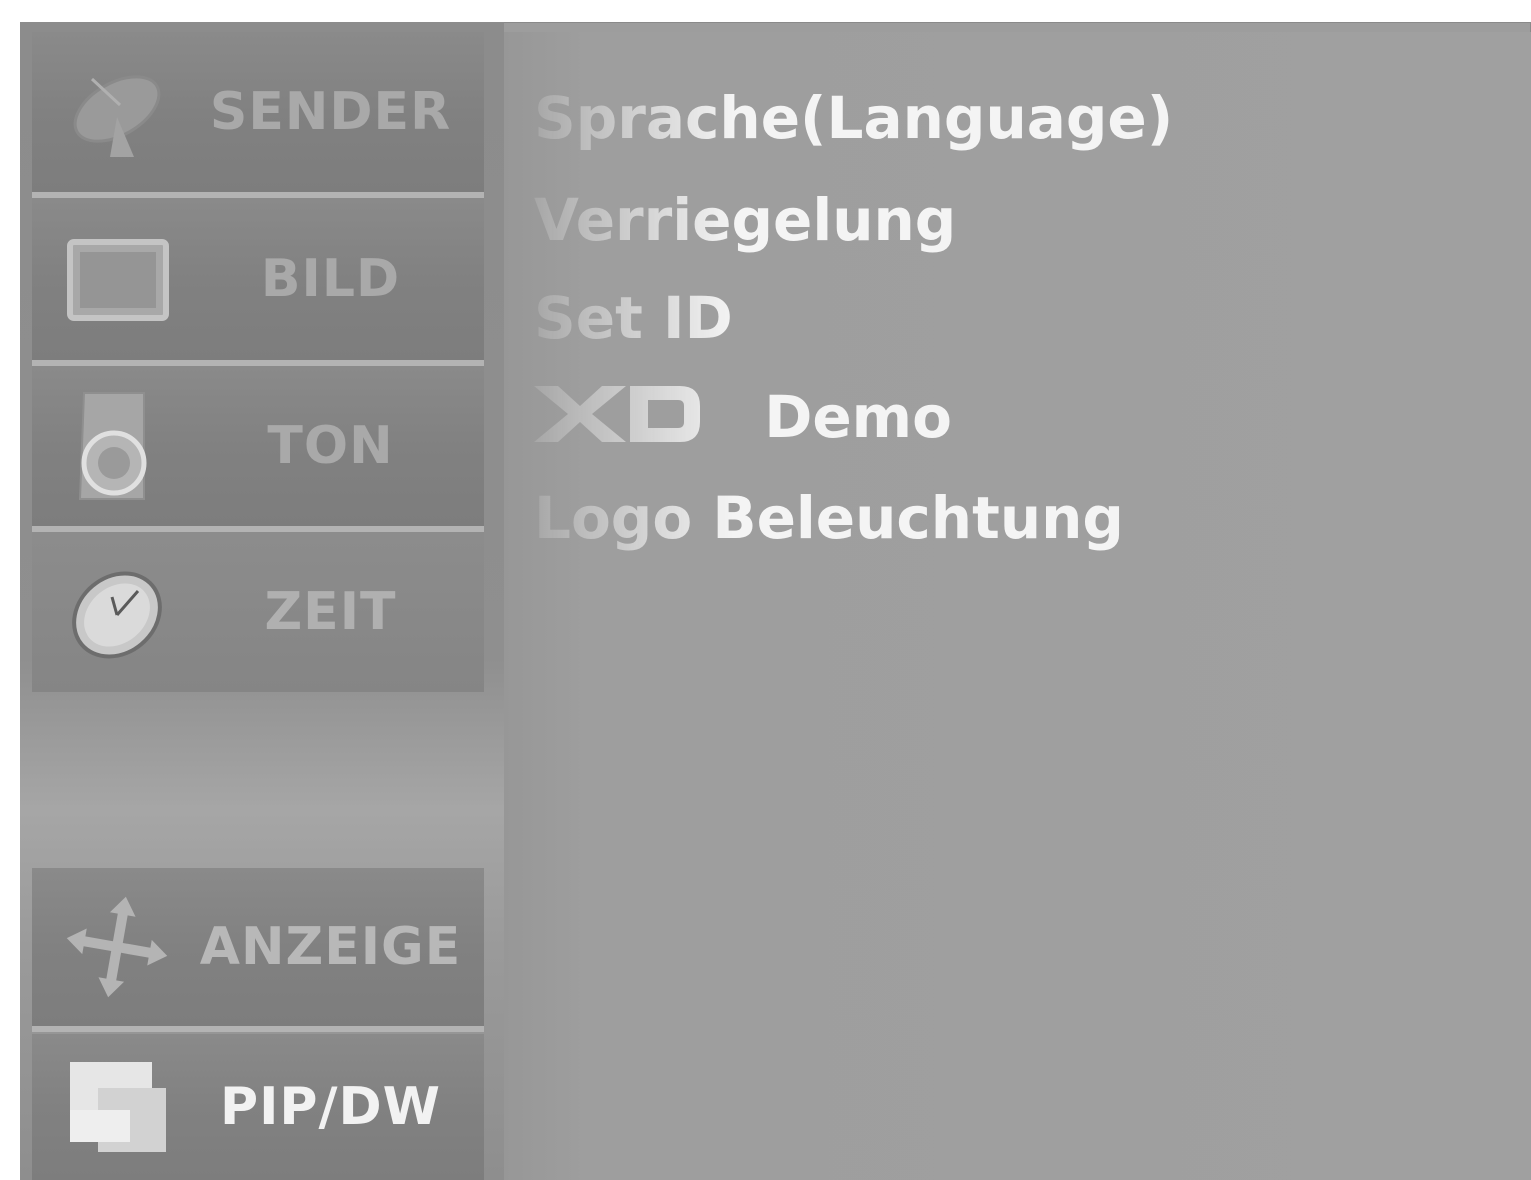 This screenshot has height=1180, width=1531. I want to click on sidebar-item-anzeige: ANZEIGE, so click(258, 950).